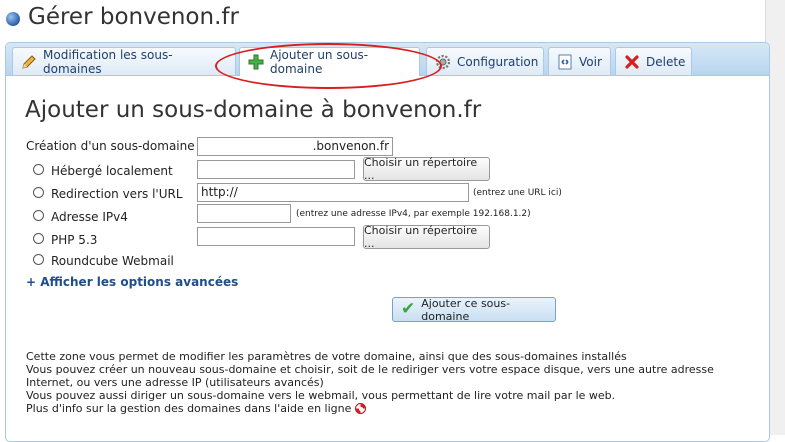  Describe the element at coordinates (112, 261) in the screenshot. I see `option-label: Roundcube Webmail` at that location.